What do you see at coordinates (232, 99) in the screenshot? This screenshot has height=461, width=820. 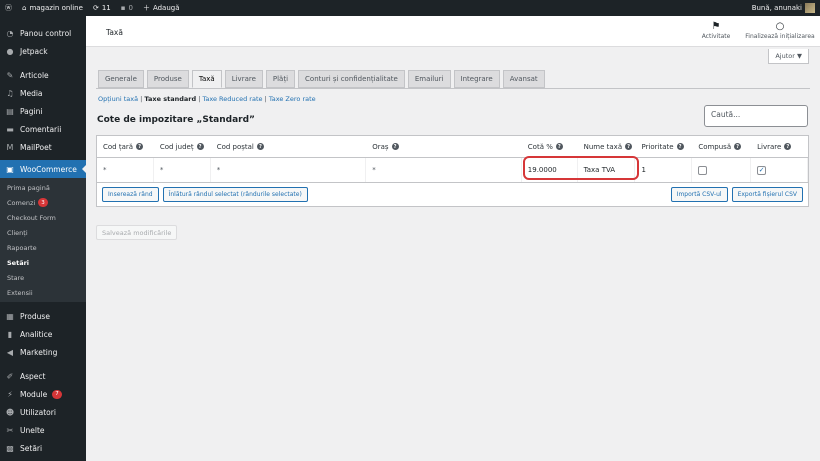 I see `link-reduced-rates: Taxe Reduced rate` at bounding box center [232, 99].